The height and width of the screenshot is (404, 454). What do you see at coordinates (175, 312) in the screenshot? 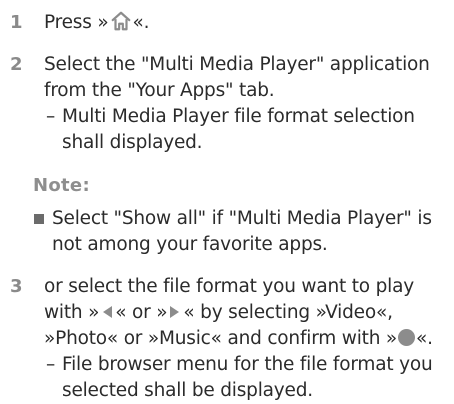
I see `right-arrow-icon` at bounding box center [175, 312].